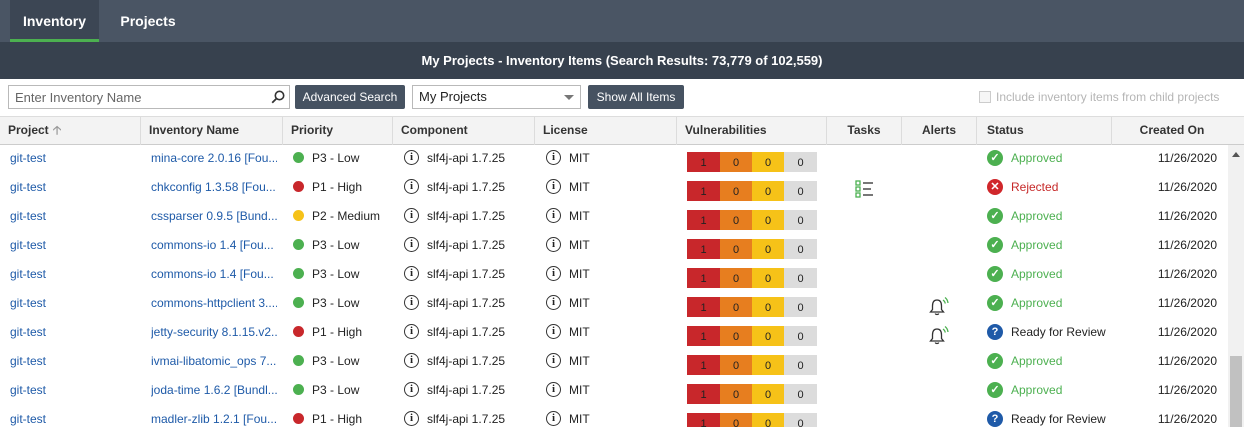 The width and height of the screenshot is (1244, 427). I want to click on tab-inventory: Inventory, so click(54, 21).